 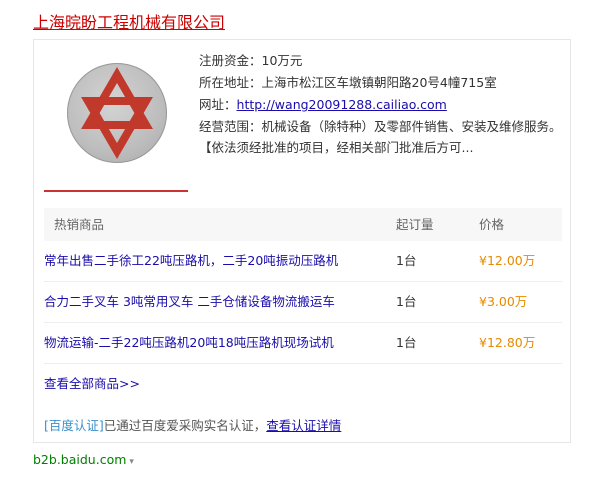 I want to click on baidu-cert-badge: [百度认证], so click(x=74, y=425).